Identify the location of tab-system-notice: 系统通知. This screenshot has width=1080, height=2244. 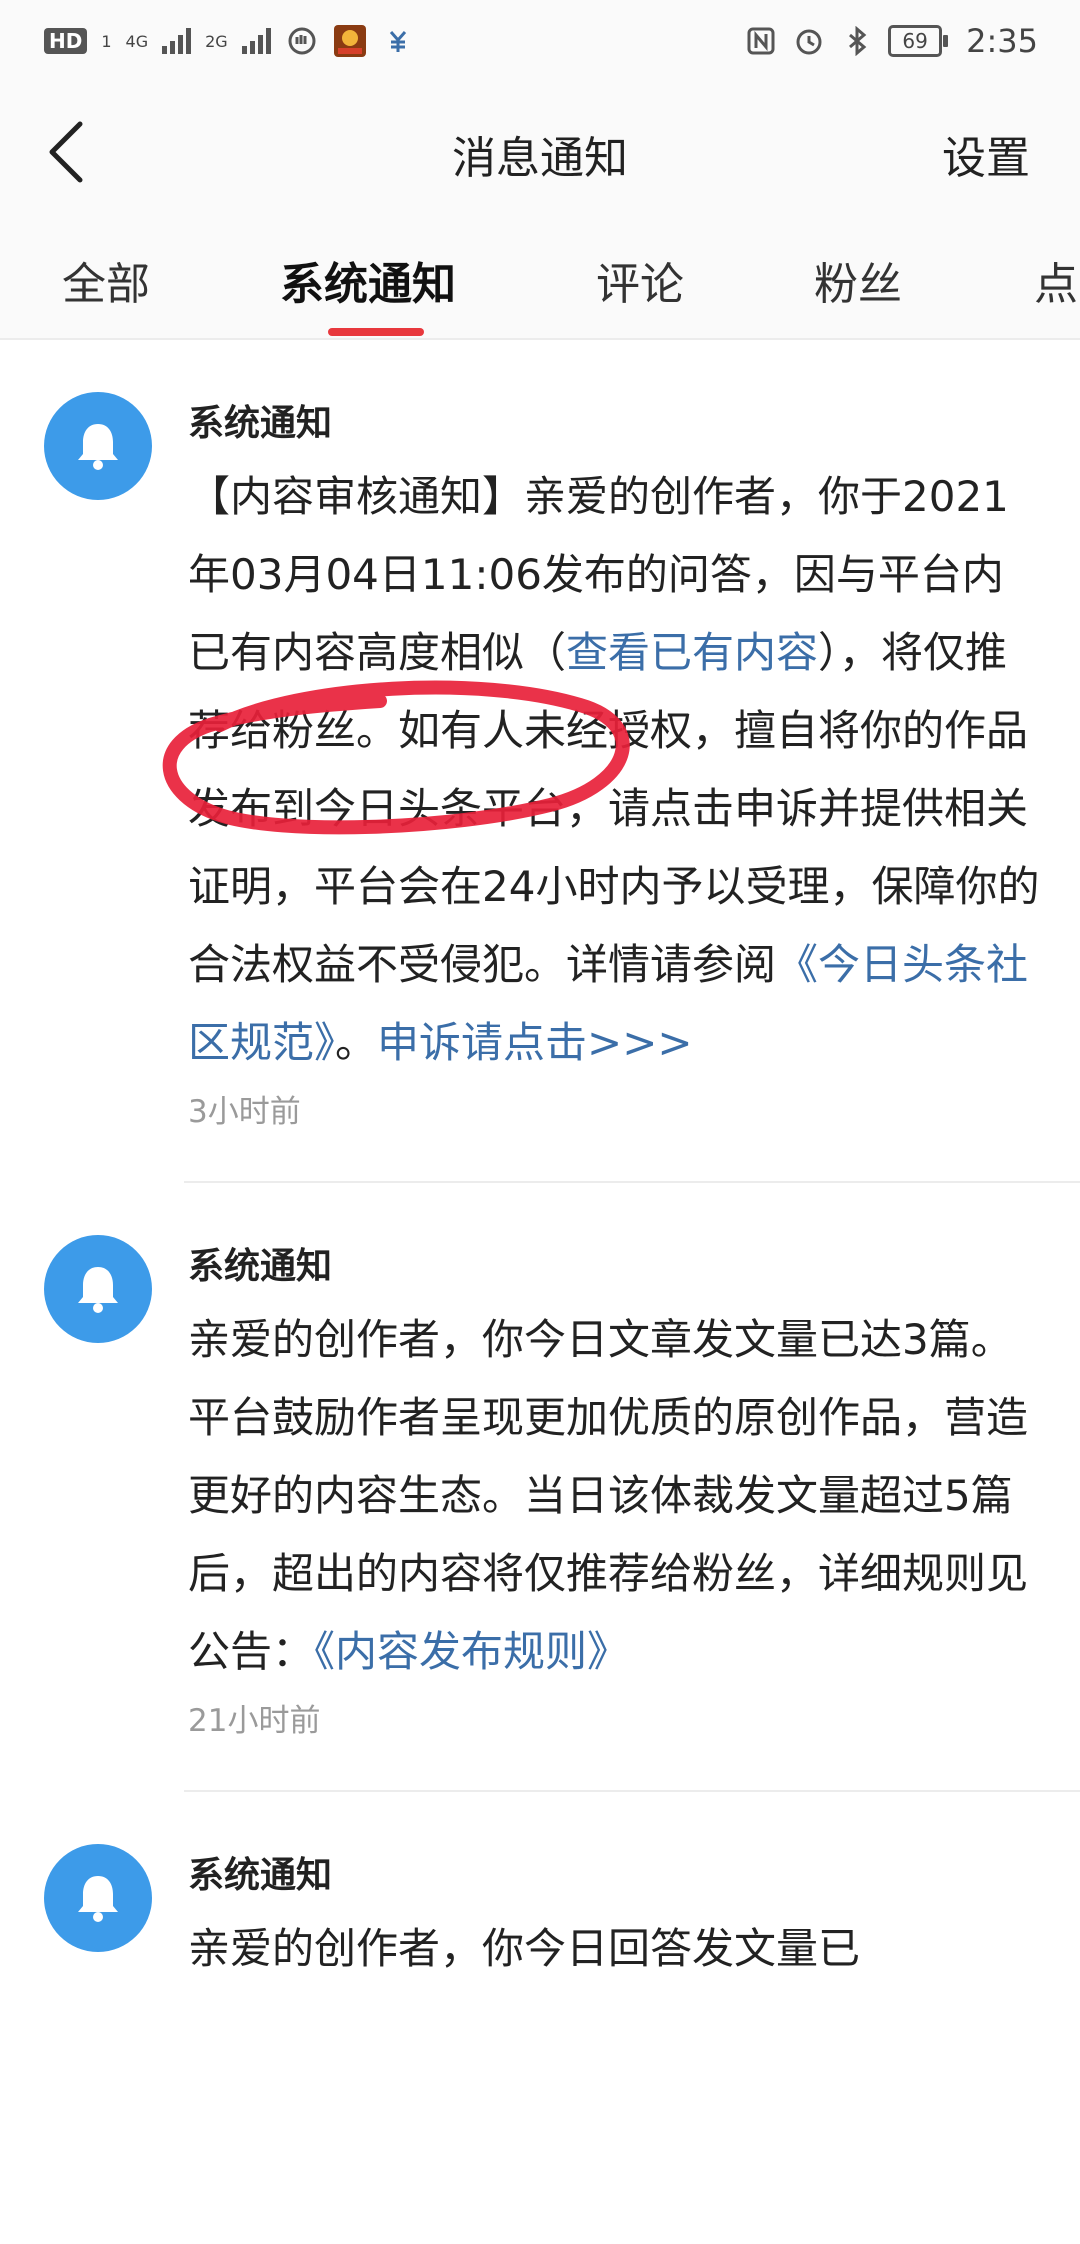
(368, 280).